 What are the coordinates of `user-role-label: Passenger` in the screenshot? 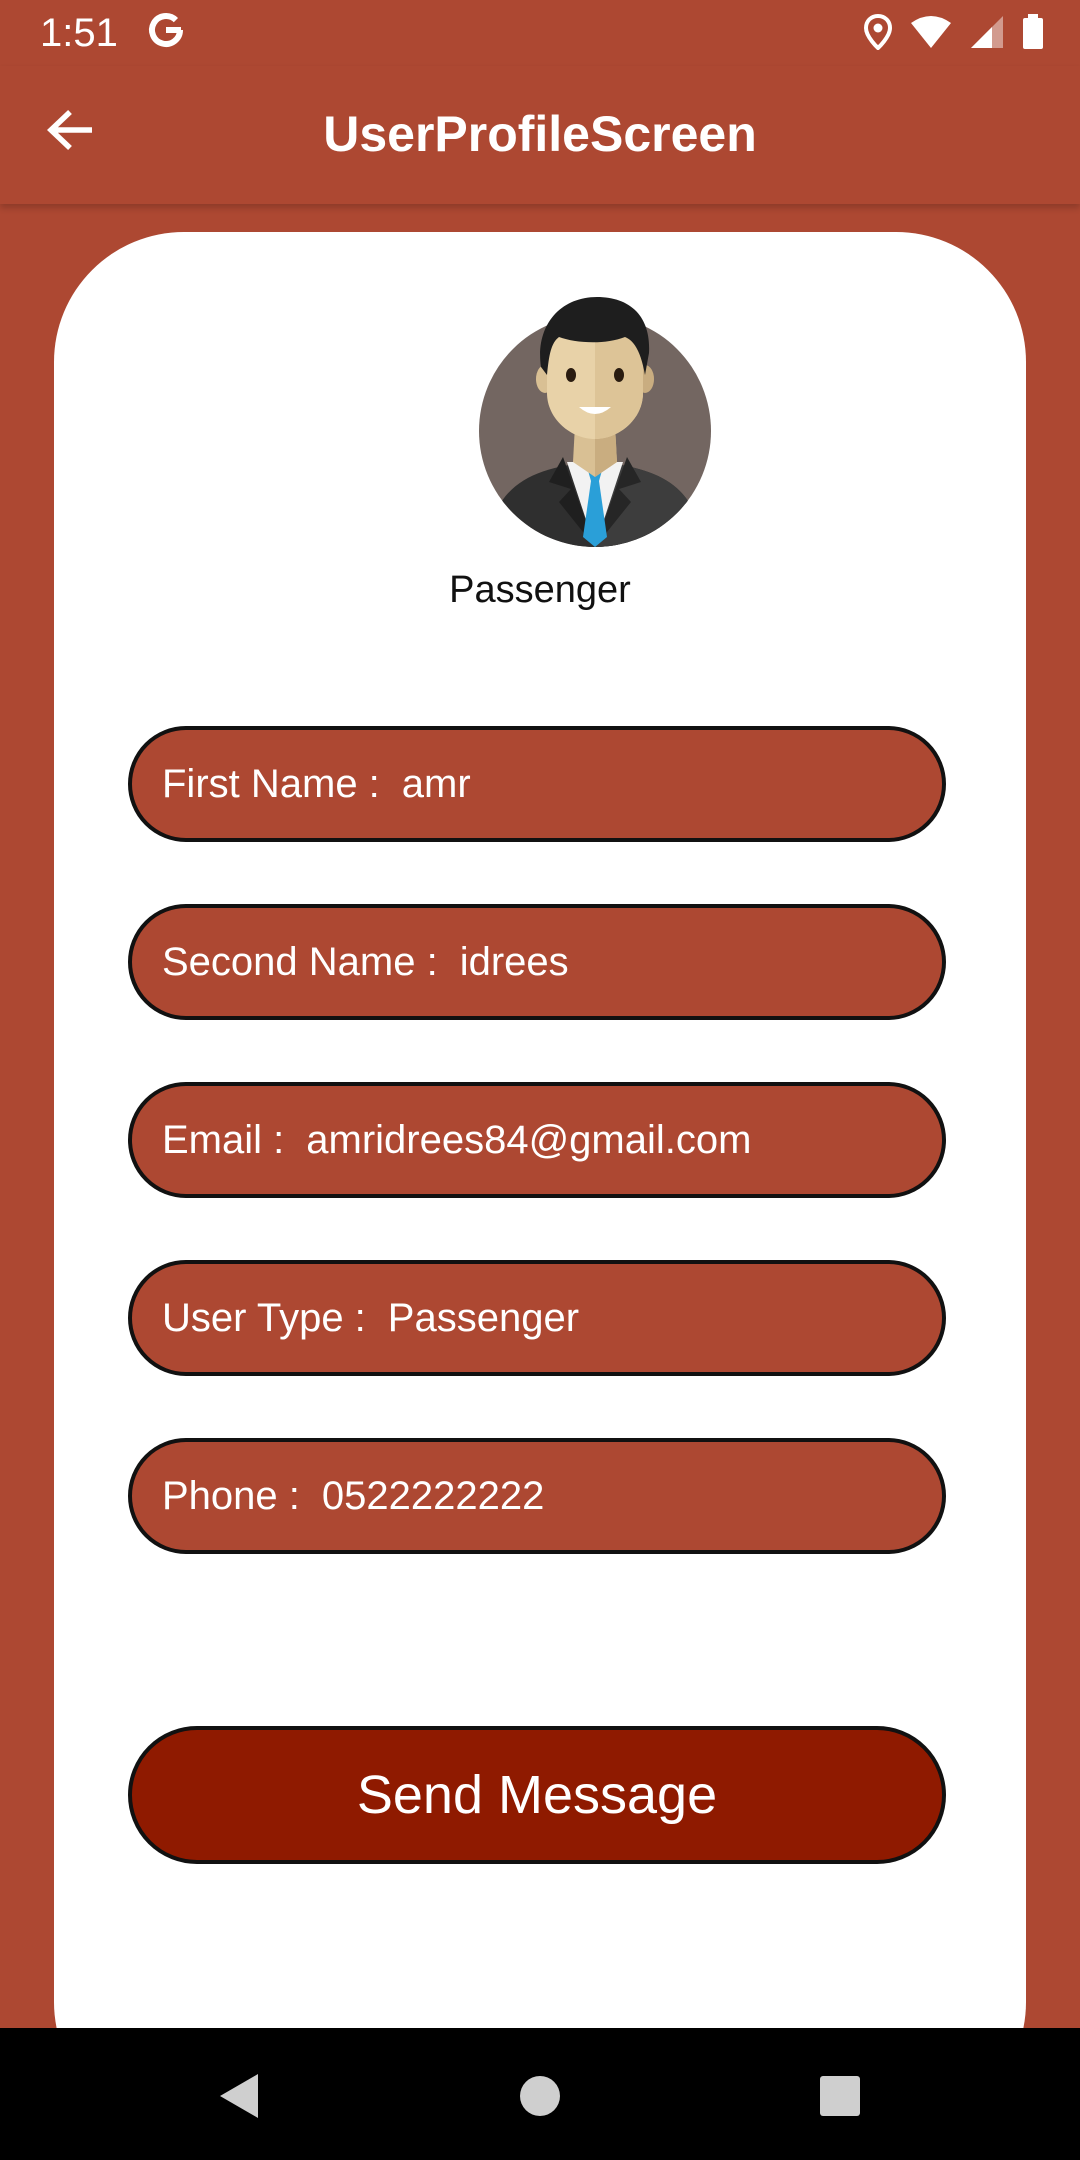 It's located at (540, 590).